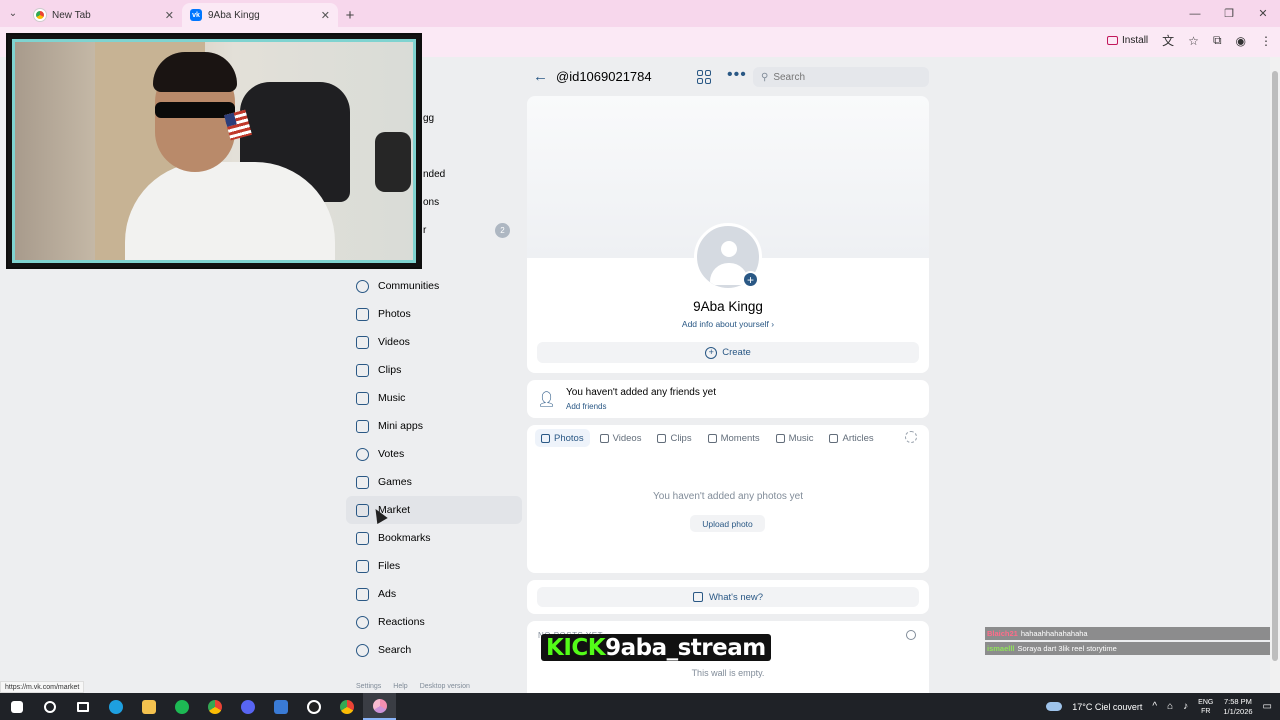 Image resolution: width=1280 pixels, height=720 pixels. I want to click on remote-desktop-icon, so click(280, 706).